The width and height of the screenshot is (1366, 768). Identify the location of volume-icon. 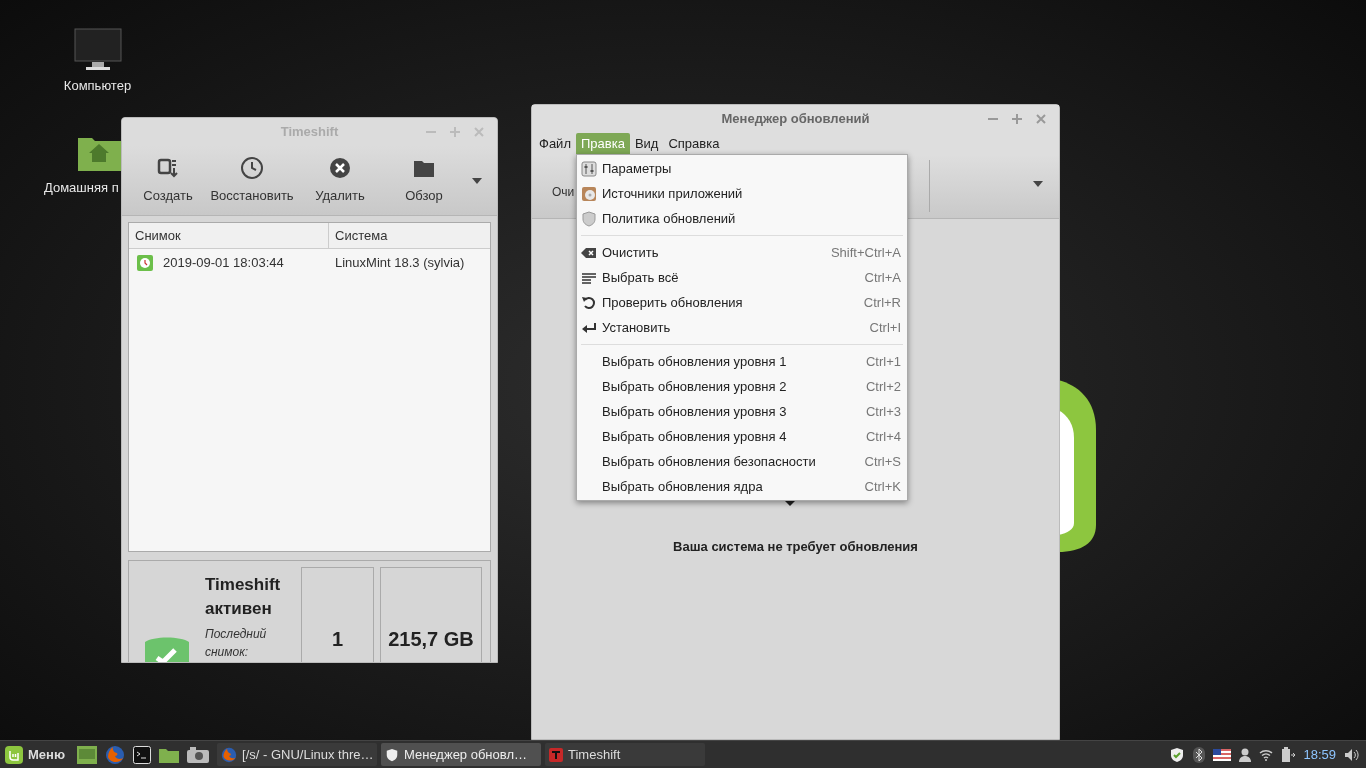
(1352, 754).